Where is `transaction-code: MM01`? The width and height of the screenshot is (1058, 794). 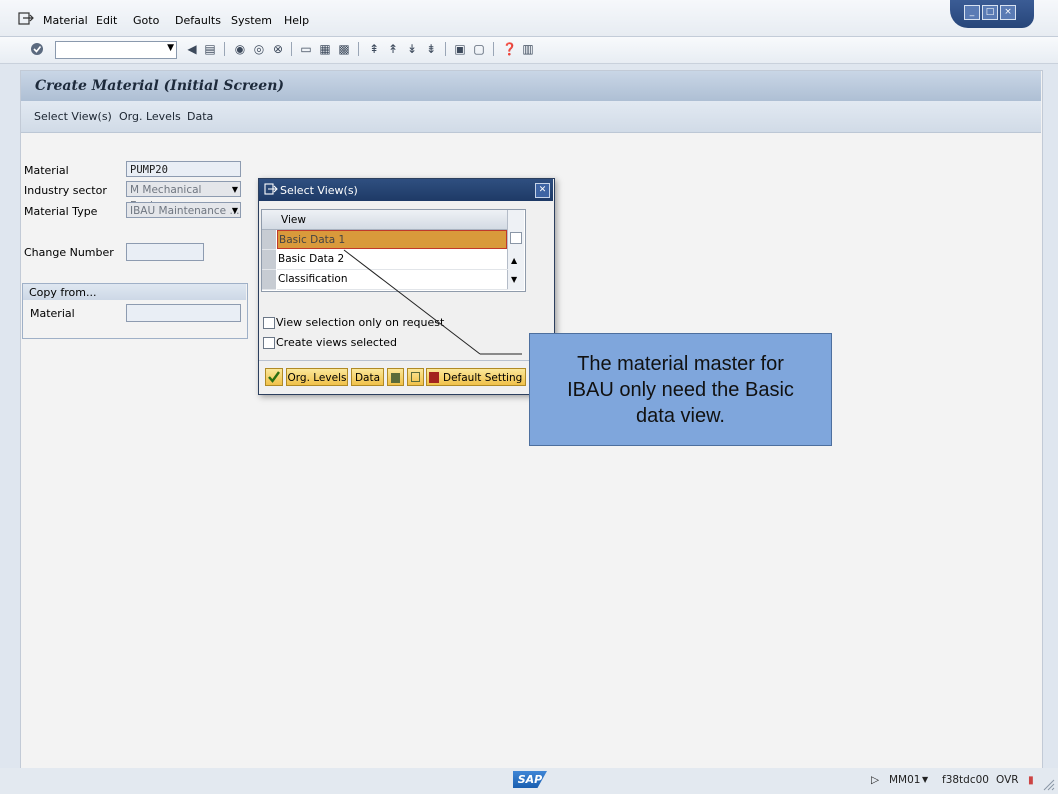 transaction-code: MM01 is located at coordinates (904, 780).